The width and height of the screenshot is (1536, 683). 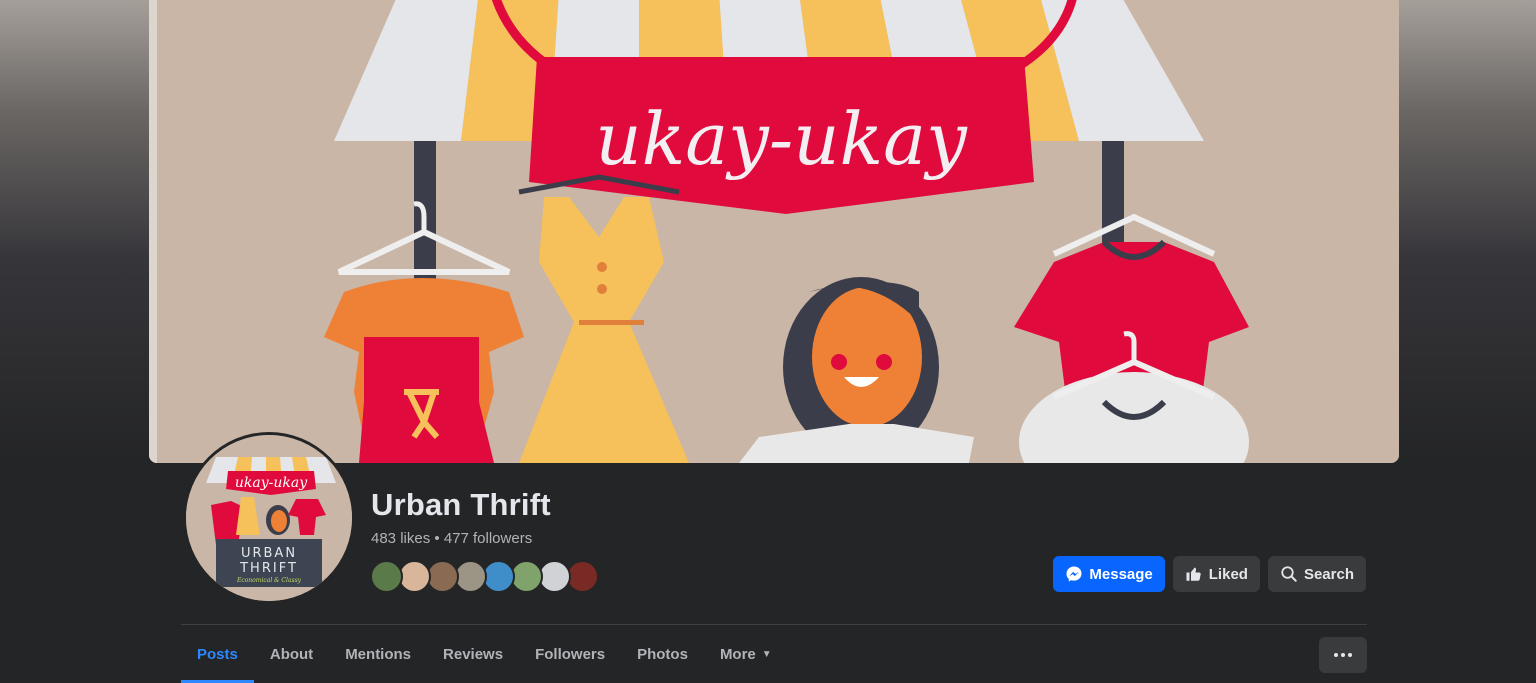 What do you see at coordinates (781, 139) in the screenshot?
I see `cover-banner-text: ukay-ukay` at bounding box center [781, 139].